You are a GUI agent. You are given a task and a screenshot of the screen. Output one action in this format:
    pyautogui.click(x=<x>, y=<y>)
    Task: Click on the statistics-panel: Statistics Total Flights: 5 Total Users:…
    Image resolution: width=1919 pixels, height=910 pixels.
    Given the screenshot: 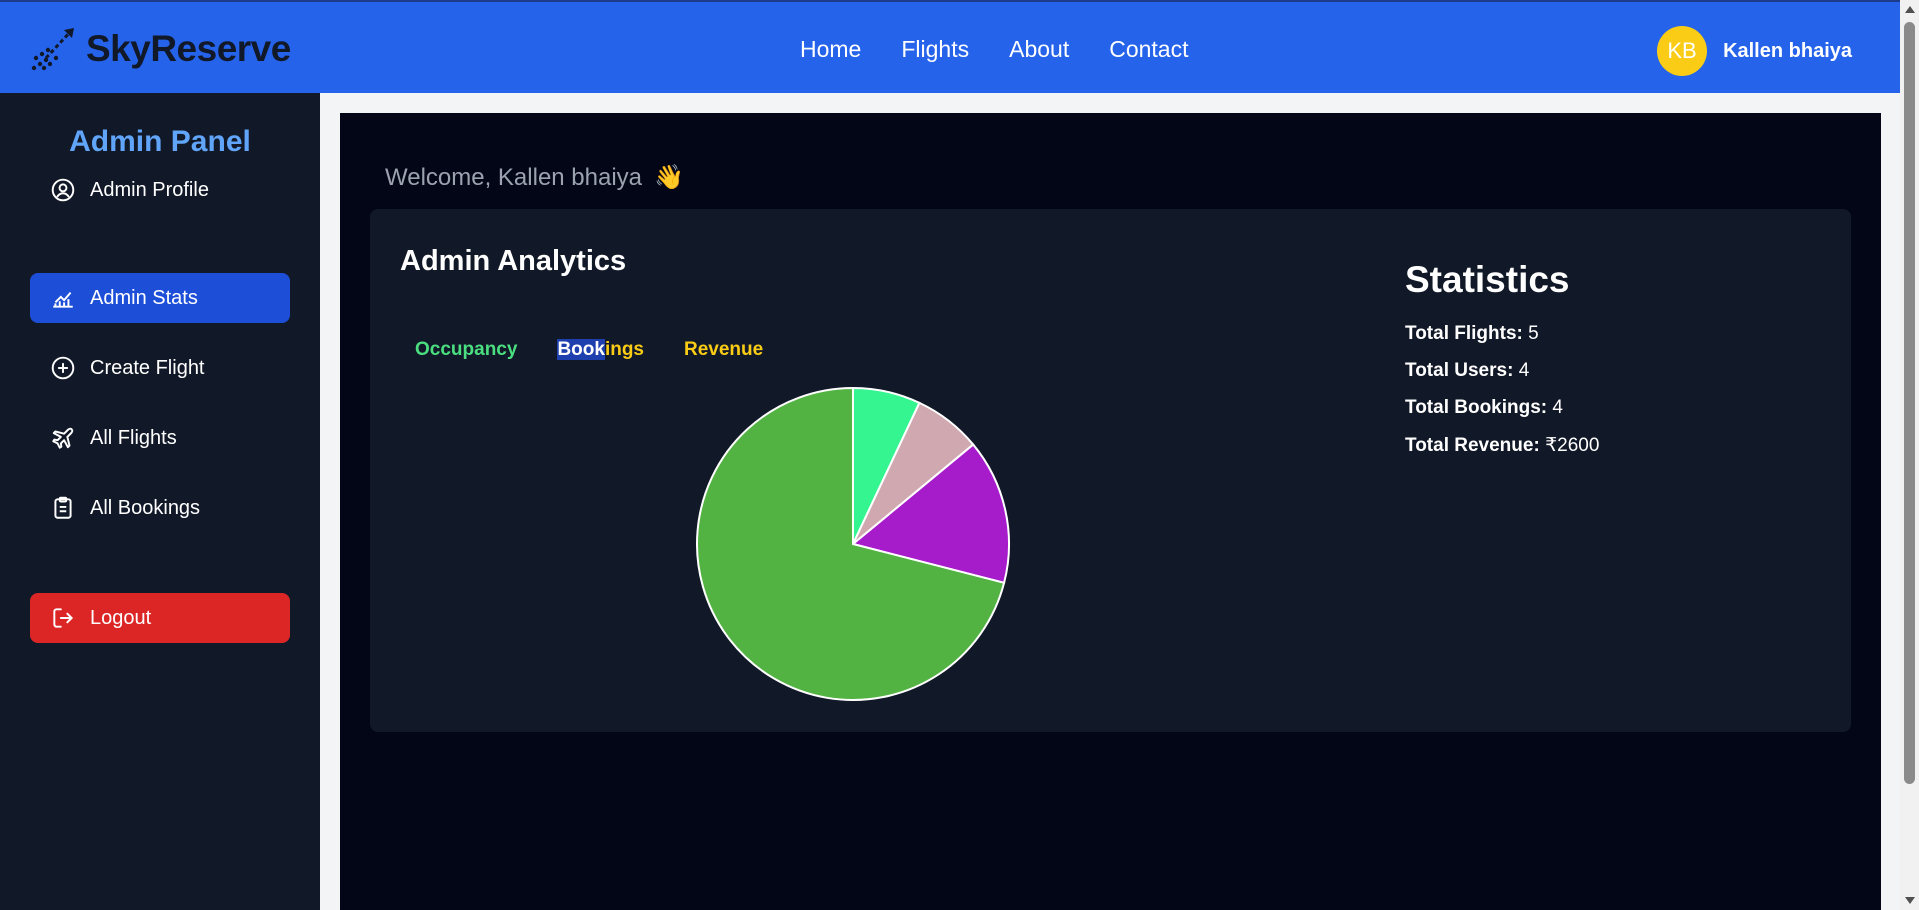 What is the action you would take?
    pyautogui.click(x=1502, y=365)
    